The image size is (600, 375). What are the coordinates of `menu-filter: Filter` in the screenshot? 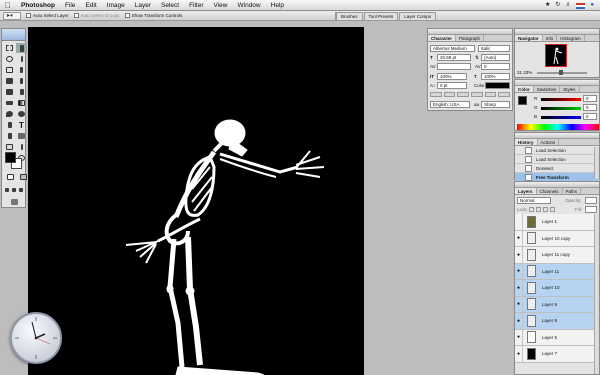 It's located at (196, 5).